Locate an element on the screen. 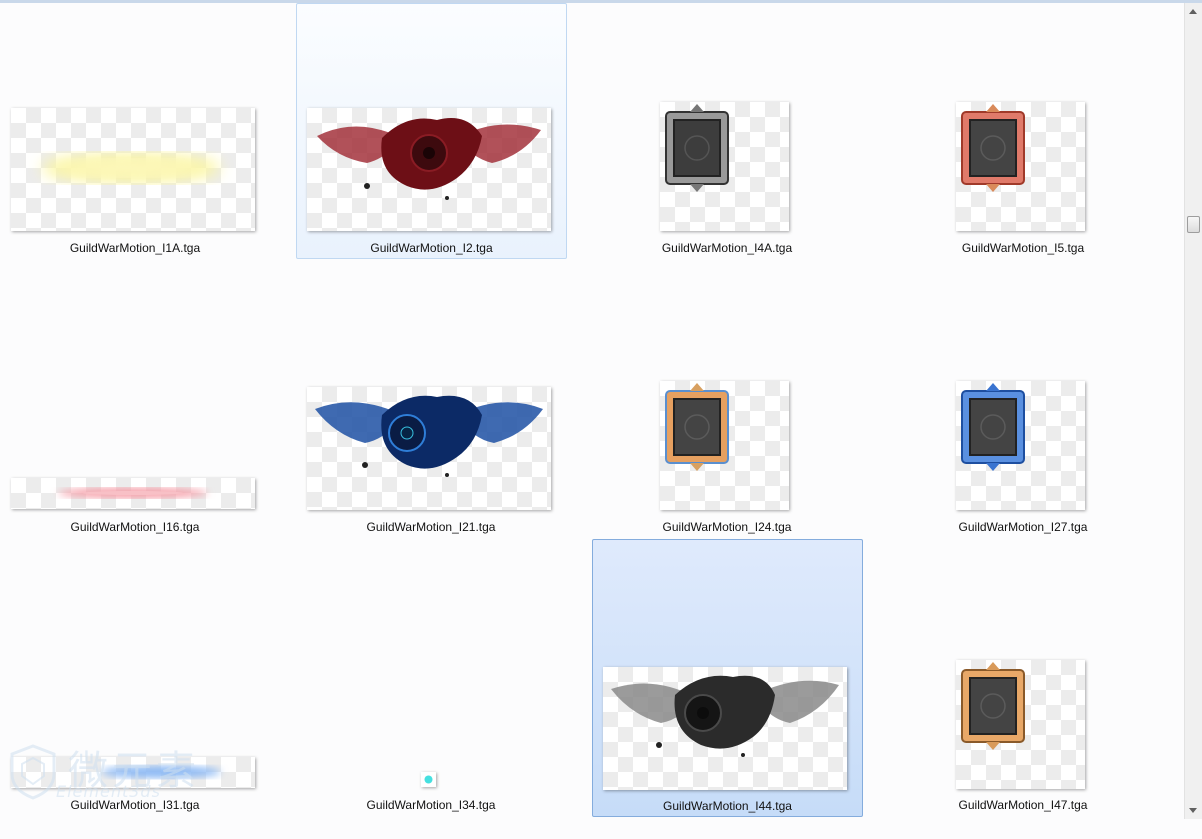 This screenshot has height=839, width=1202. file-item: GuildWarMotion_I27.tga is located at coordinates (1023, 421).